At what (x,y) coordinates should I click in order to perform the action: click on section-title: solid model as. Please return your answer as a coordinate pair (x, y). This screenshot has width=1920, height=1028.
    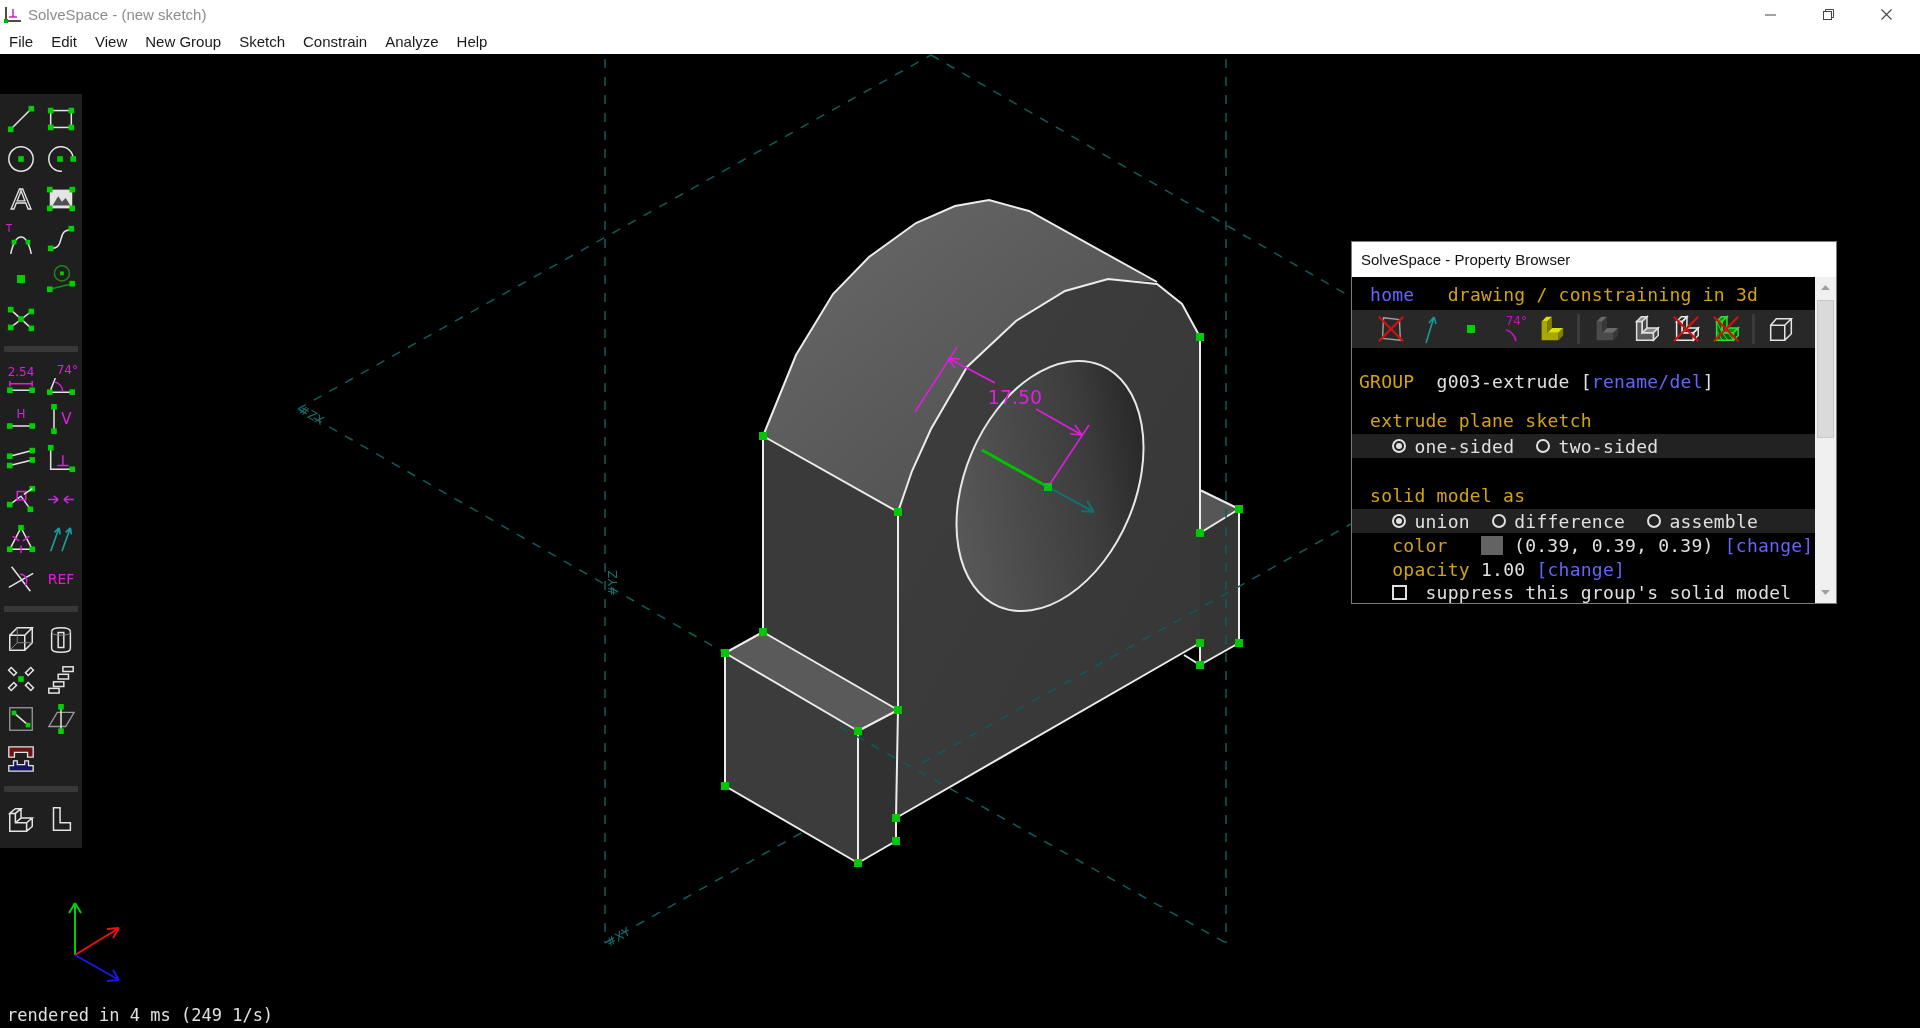
    Looking at the image, I should click on (1448, 495).